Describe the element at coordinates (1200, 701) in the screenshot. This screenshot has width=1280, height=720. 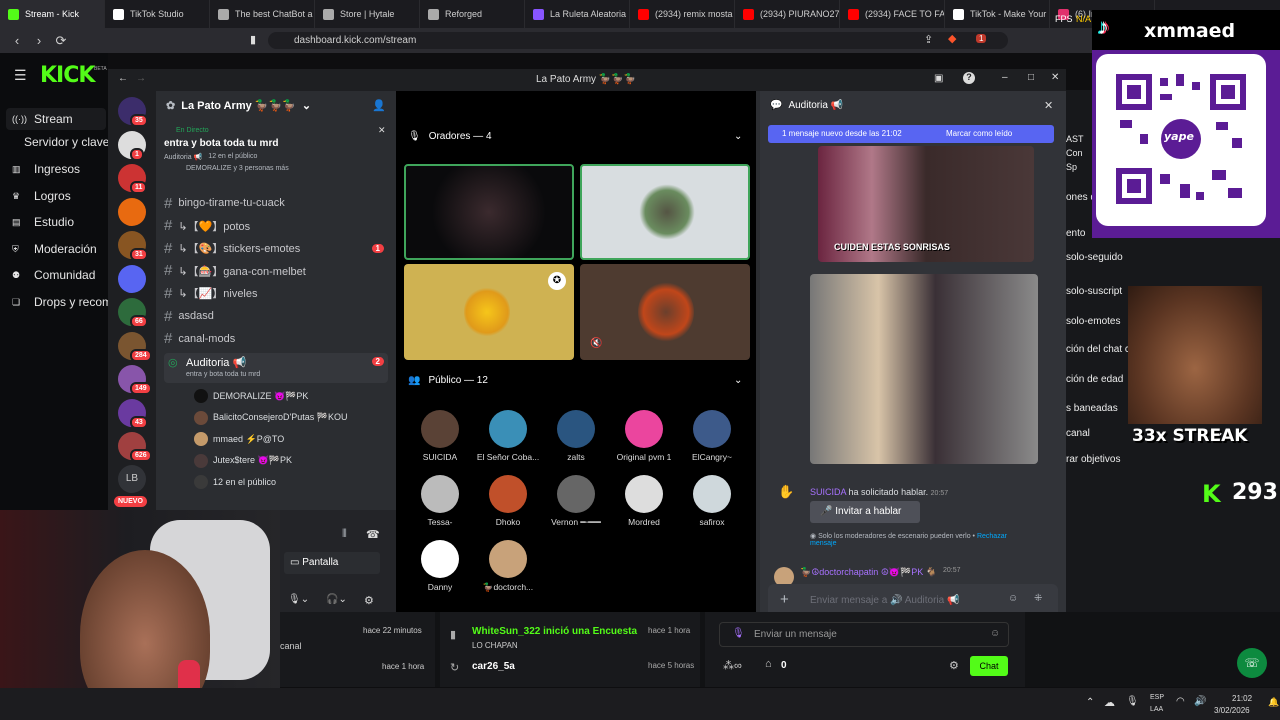
I see `volume-icon: 🔊` at that location.